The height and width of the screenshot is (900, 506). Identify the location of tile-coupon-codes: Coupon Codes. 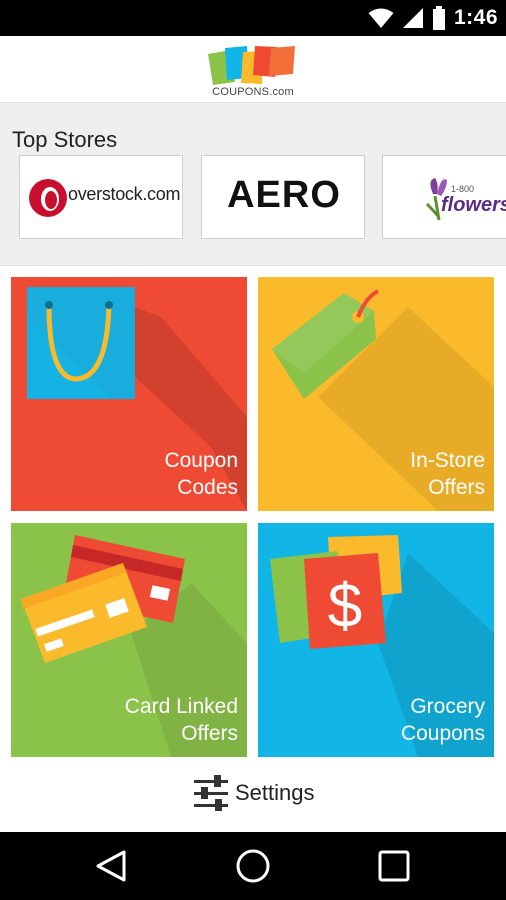
(129, 394).